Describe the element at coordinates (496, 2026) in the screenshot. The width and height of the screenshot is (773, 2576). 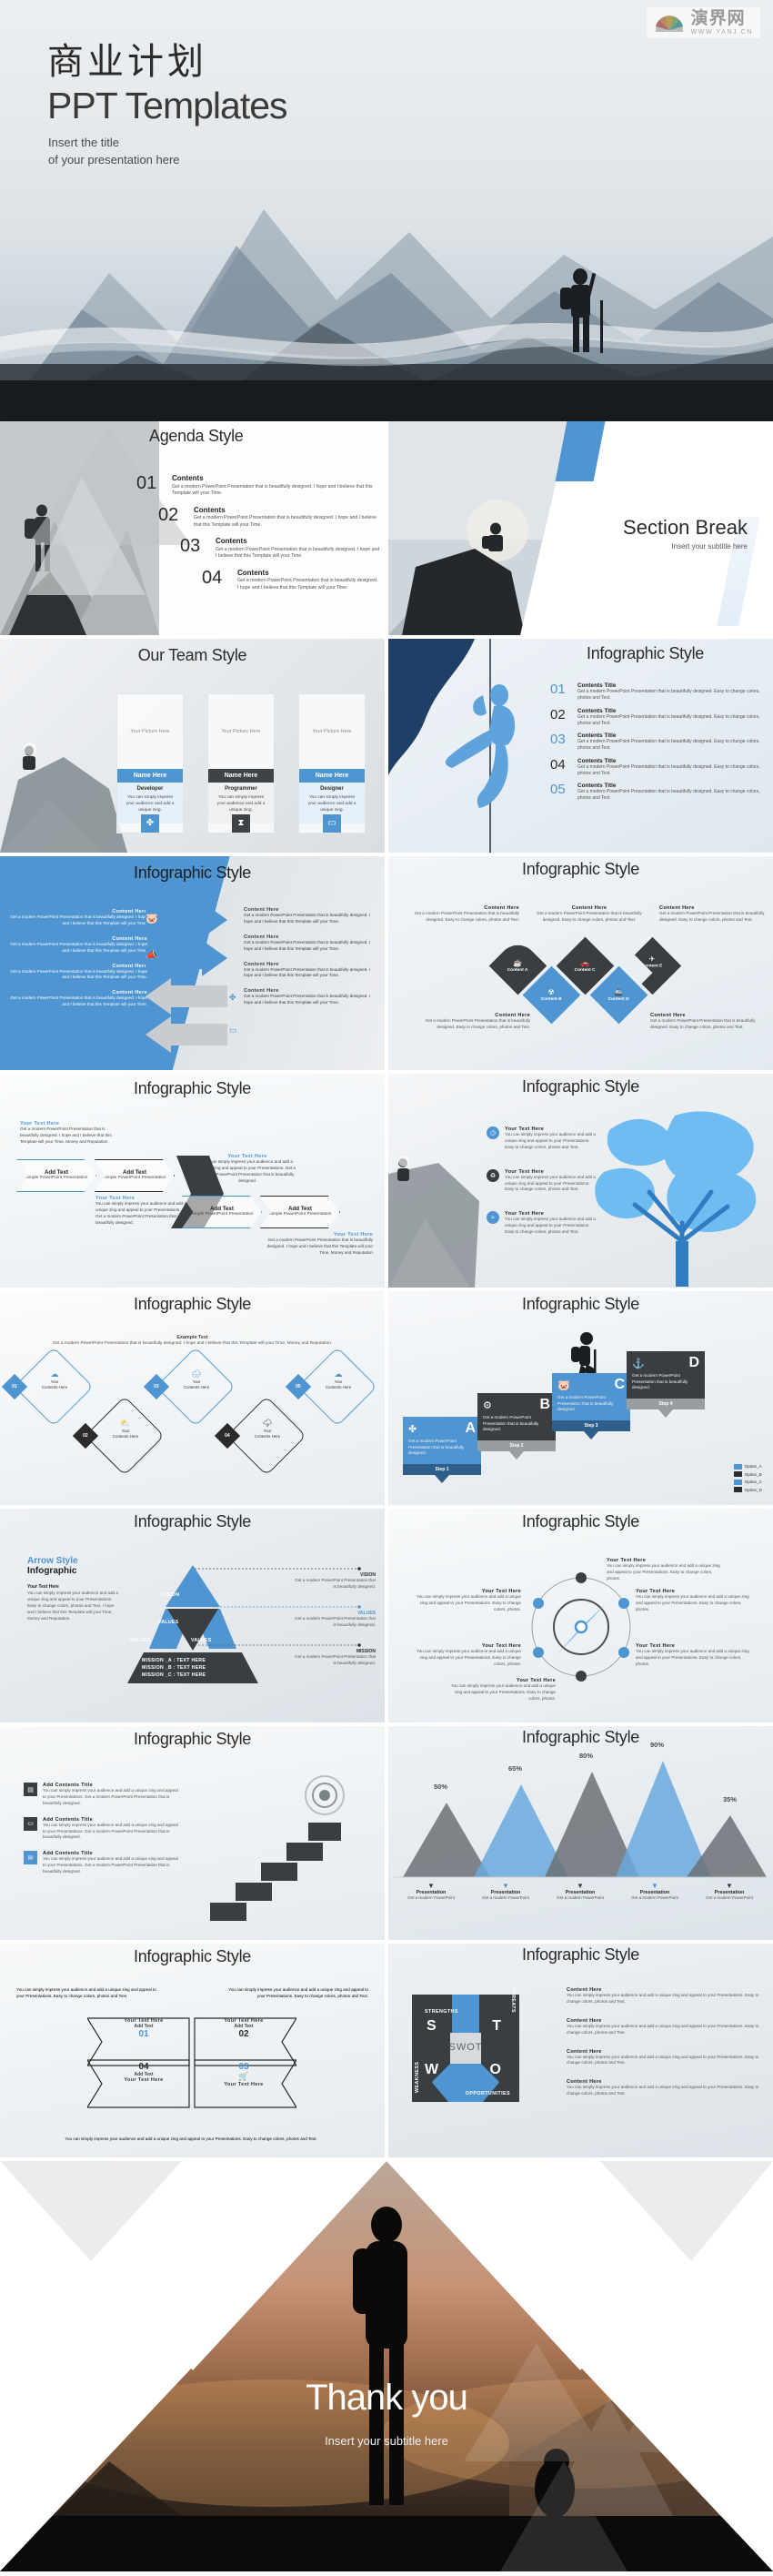
I see `swot-letter-t: T` at that location.